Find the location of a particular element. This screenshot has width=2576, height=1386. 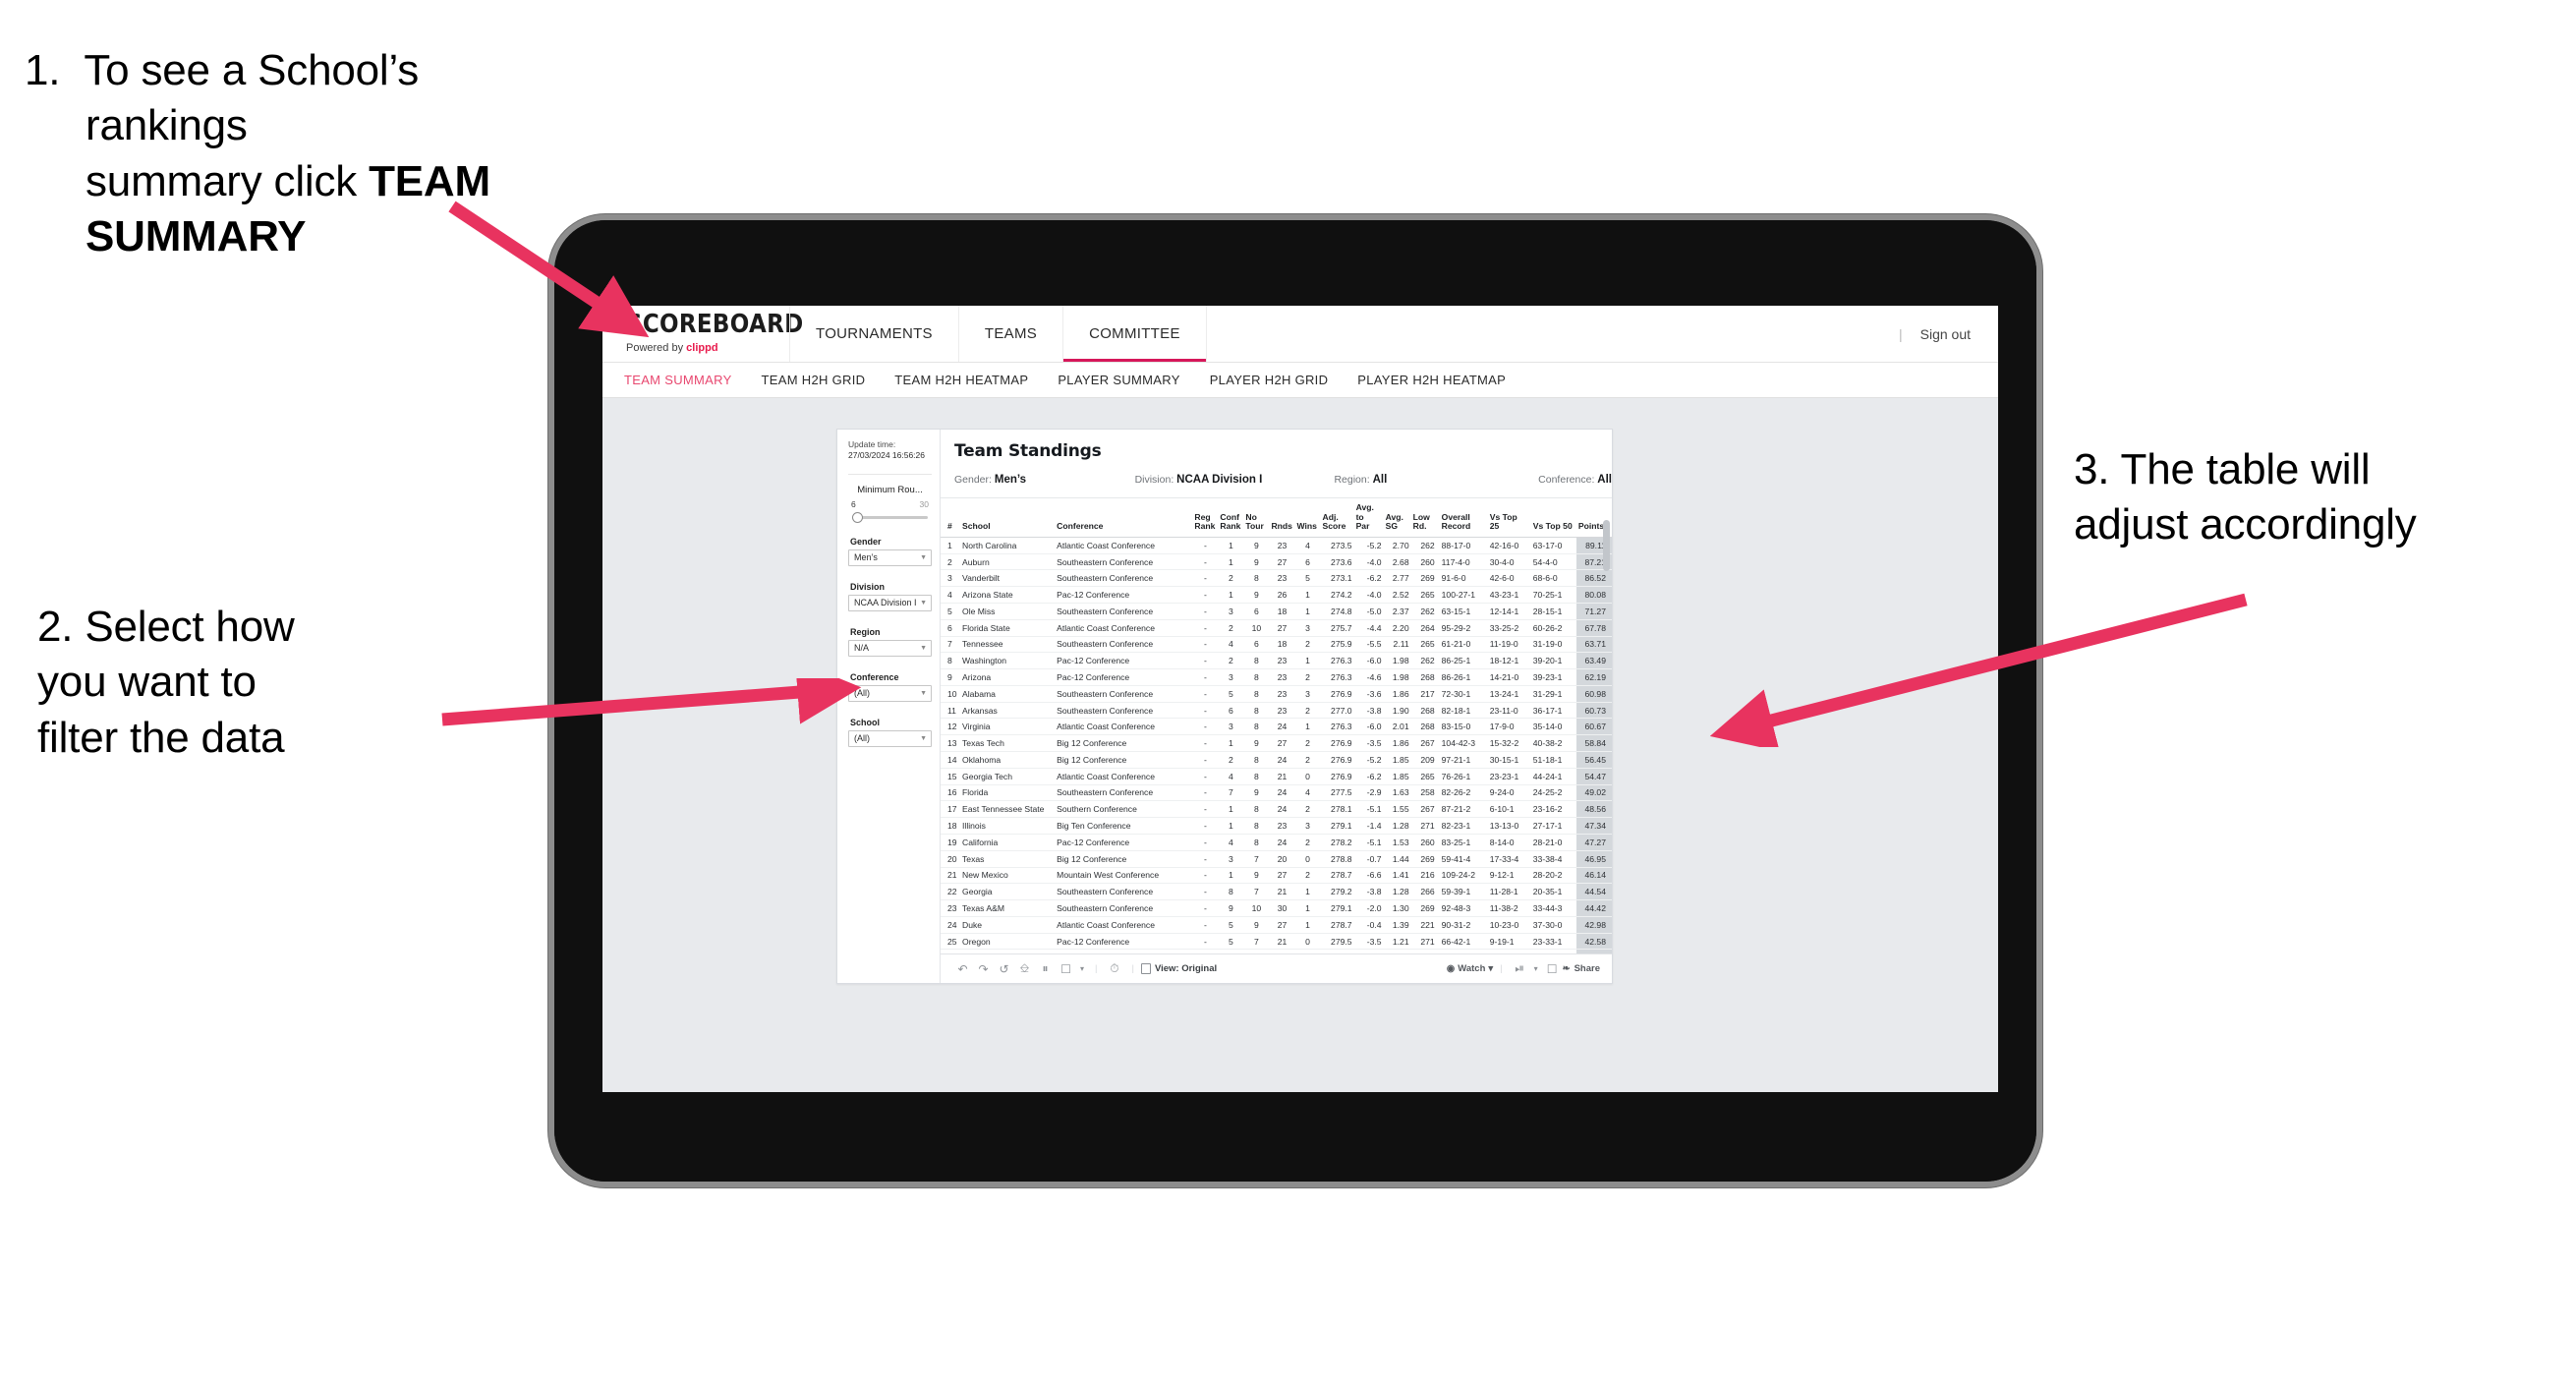

cell-overall_record: 97-21-1 is located at coordinates (1462, 760).